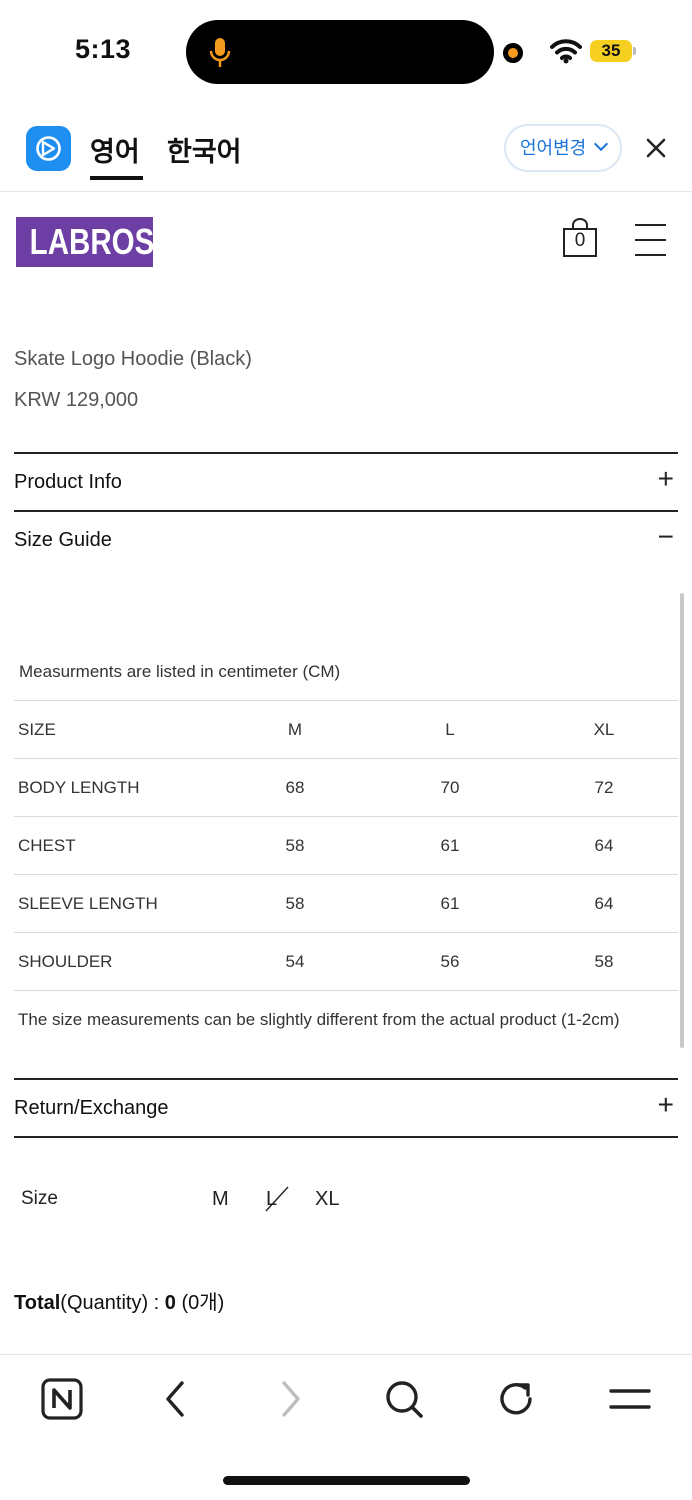  Describe the element at coordinates (117, 961) in the screenshot. I see `table-cell: SHOULDER` at that location.